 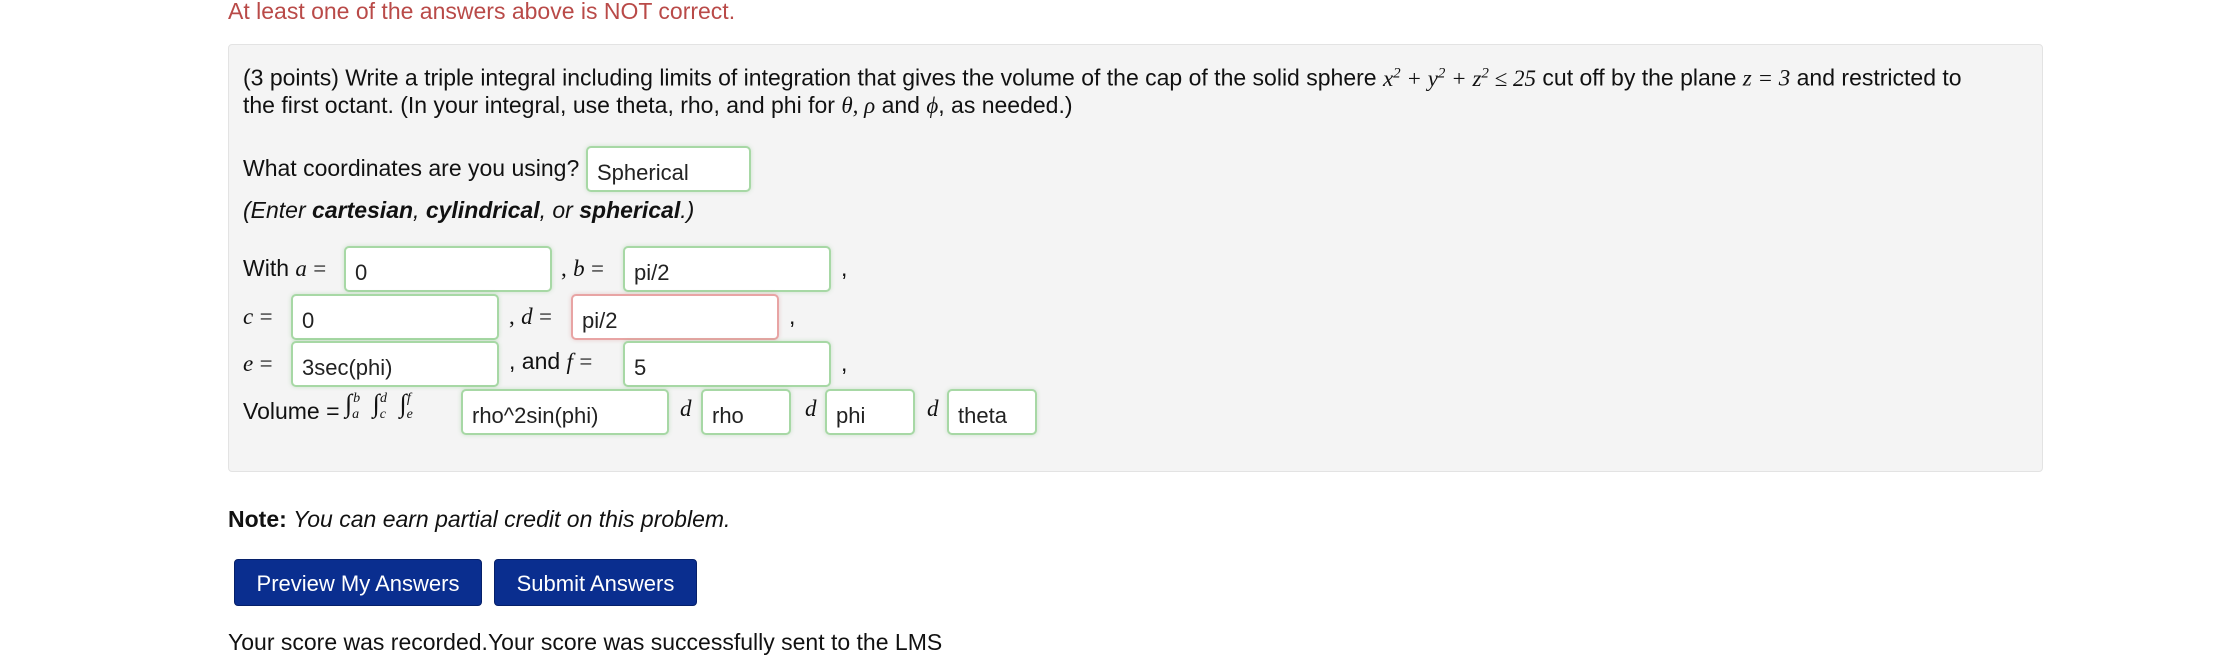 I want to click on note-label: Note:, so click(x=257, y=519).